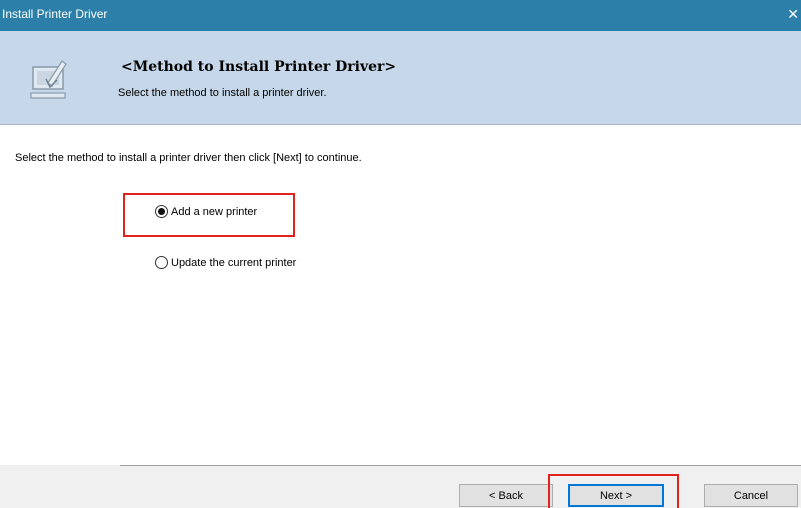  What do you see at coordinates (55, 14) in the screenshot?
I see `window-title: Install Printer Driver` at bounding box center [55, 14].